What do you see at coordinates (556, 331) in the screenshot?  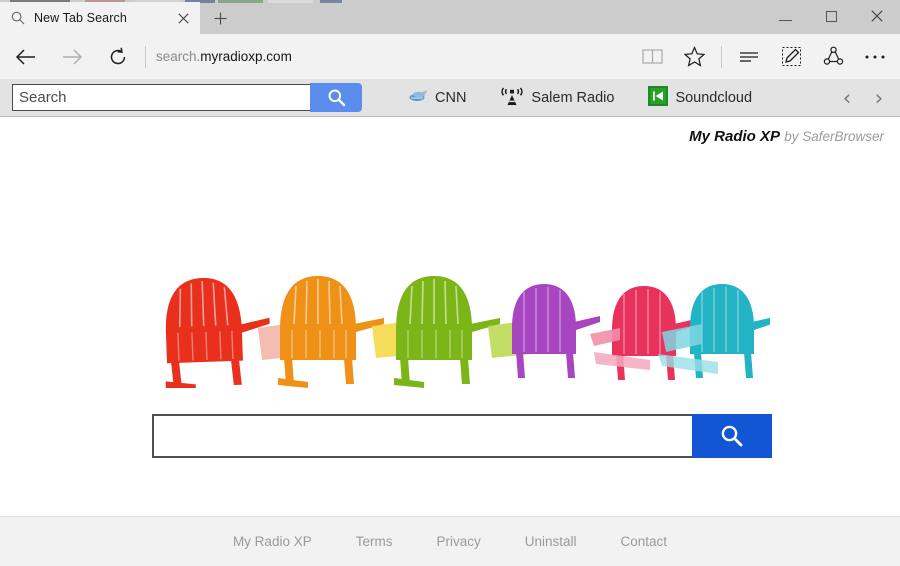 I see `chair-purple` at bounding box center [556, 331].